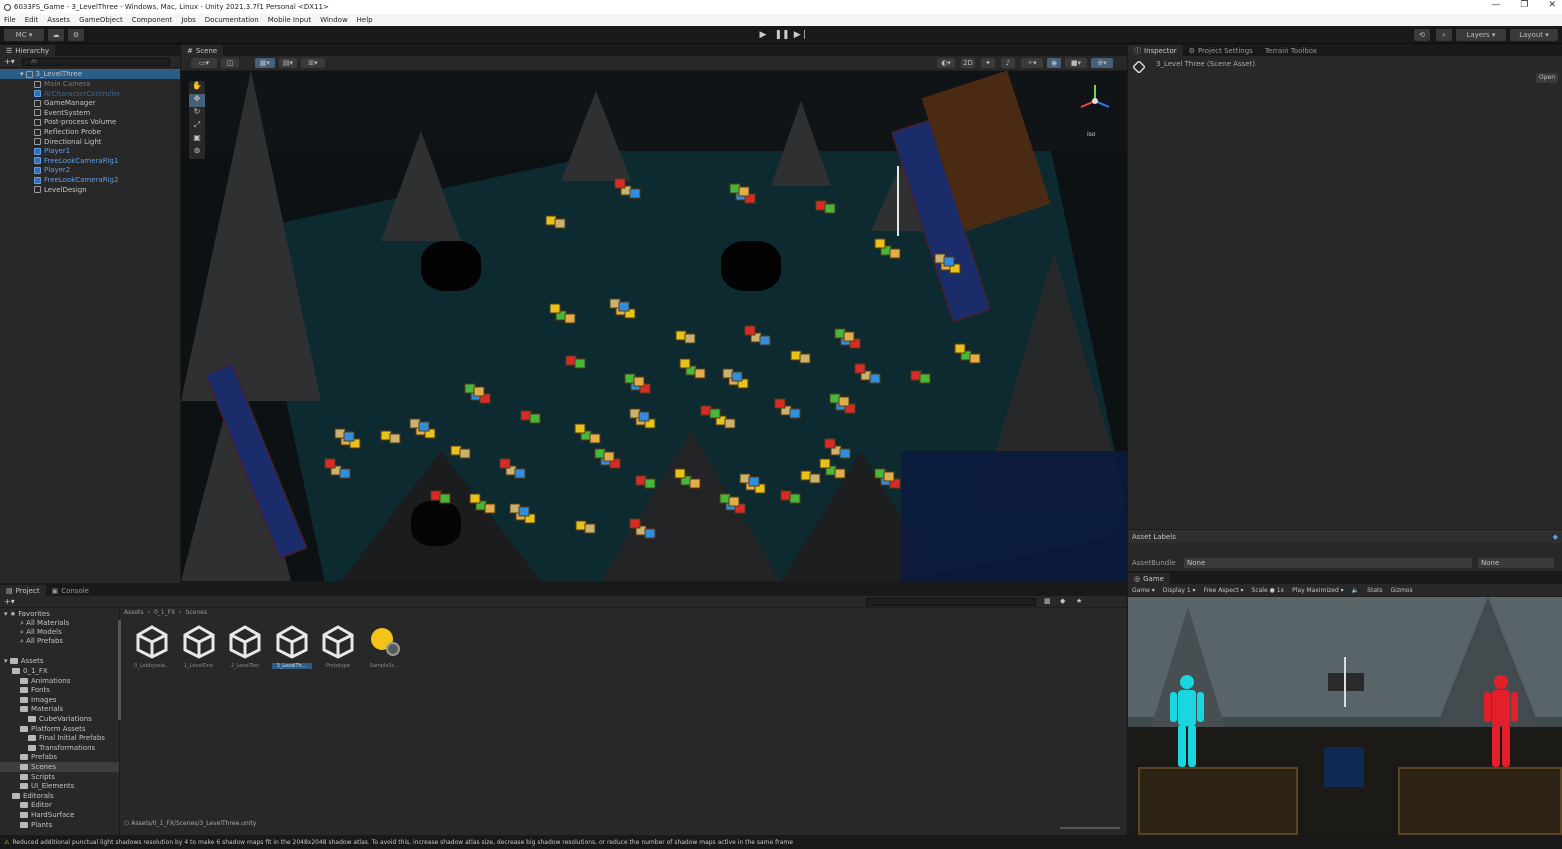 Image resolution: width=1562 pixels, height=849 pixels. I want to click on 2d-toggle: 2D, so click(968, 63).